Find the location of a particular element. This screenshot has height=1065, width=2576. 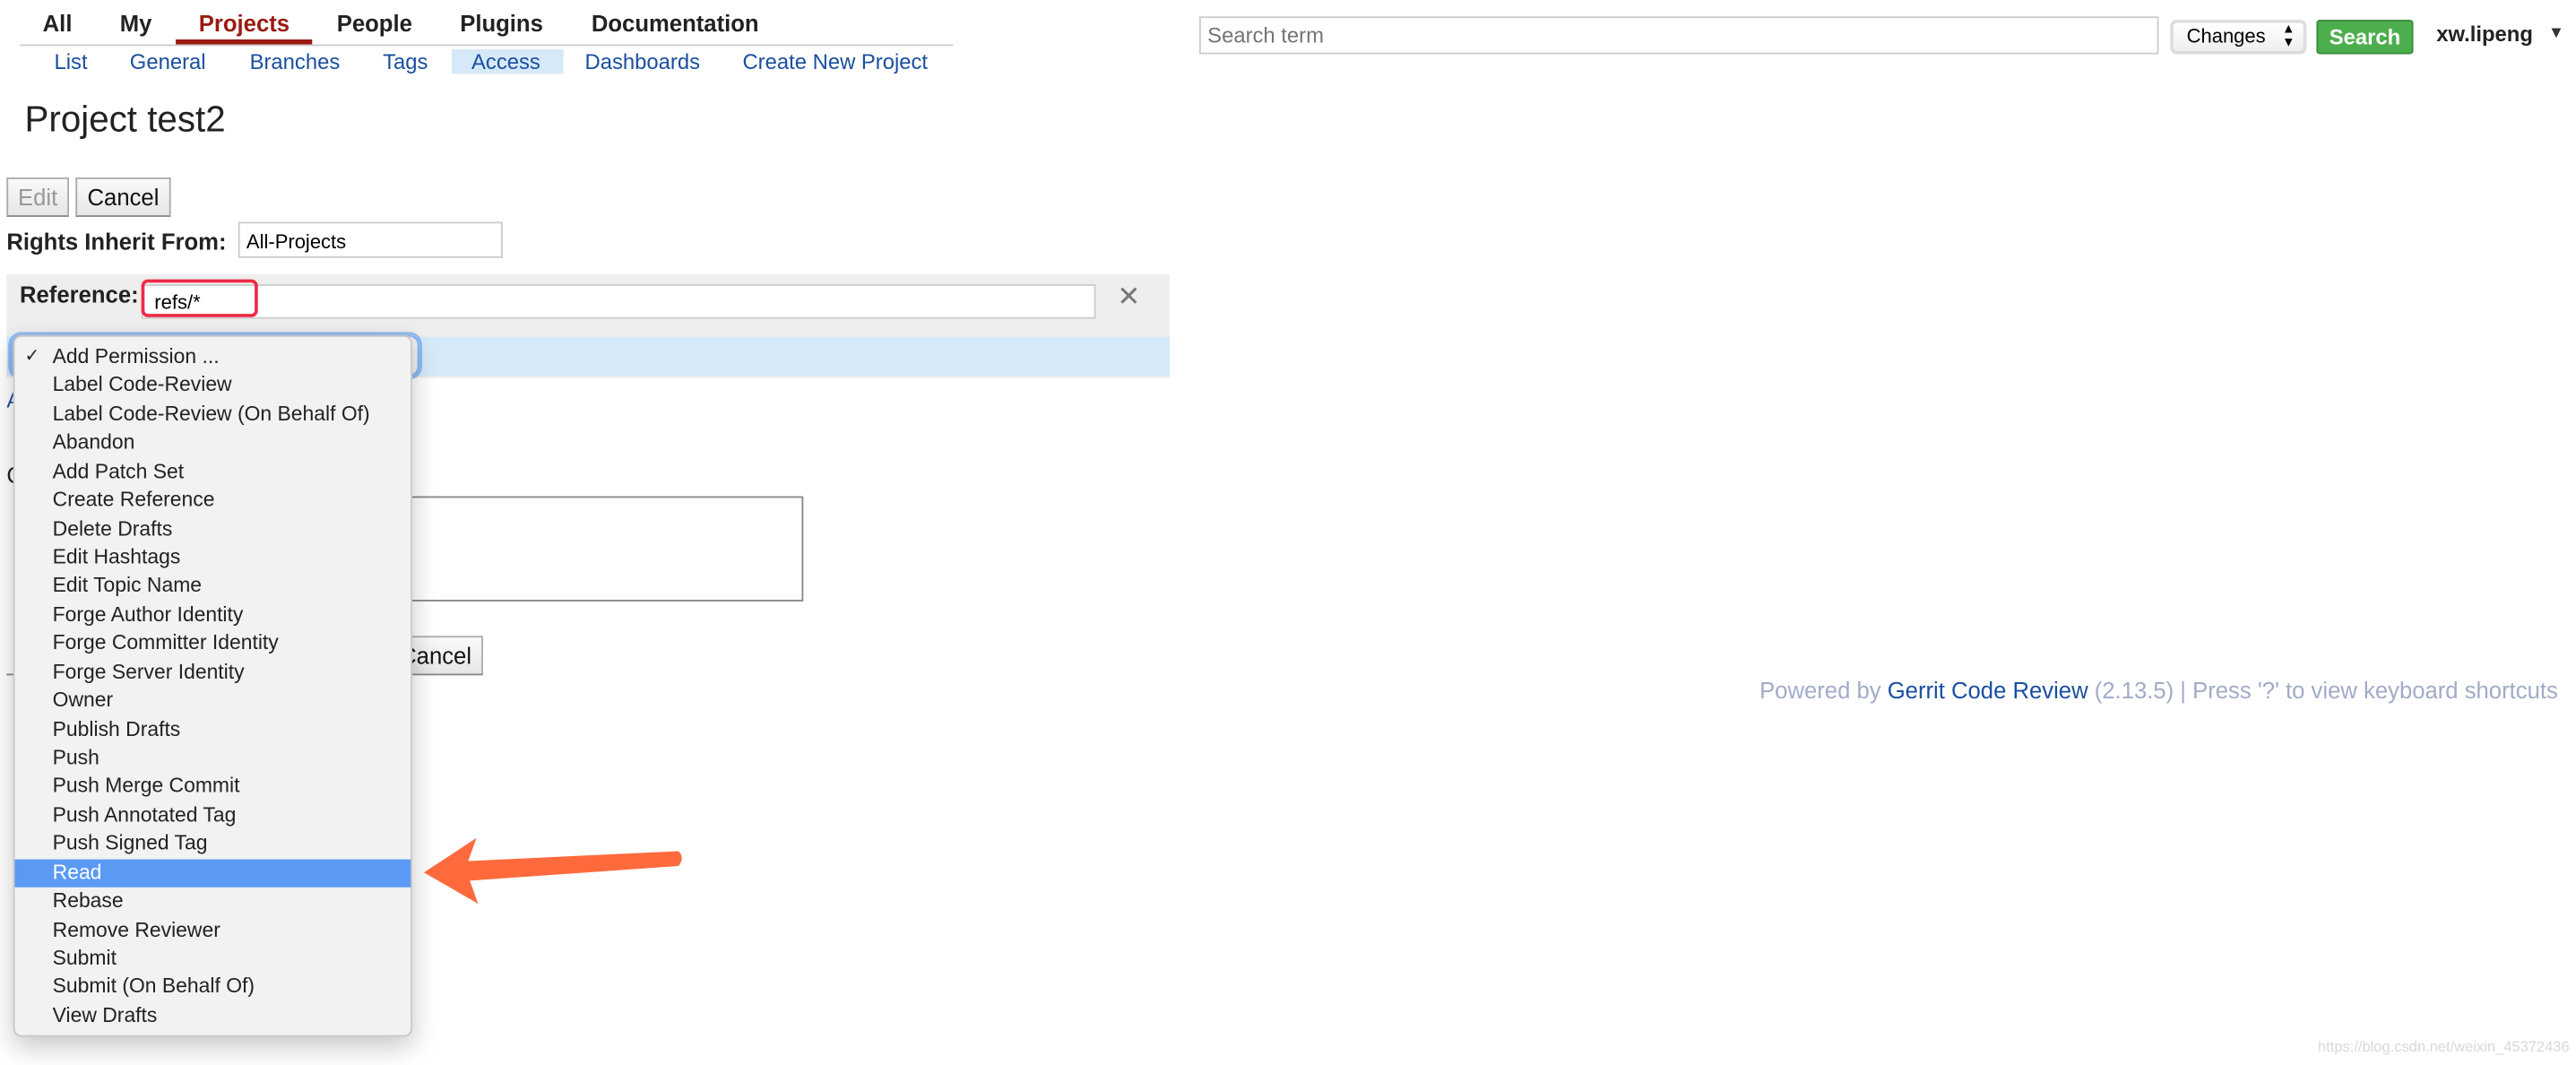

menu-item: Push Signed Tag is located at coordinates (212, 845).